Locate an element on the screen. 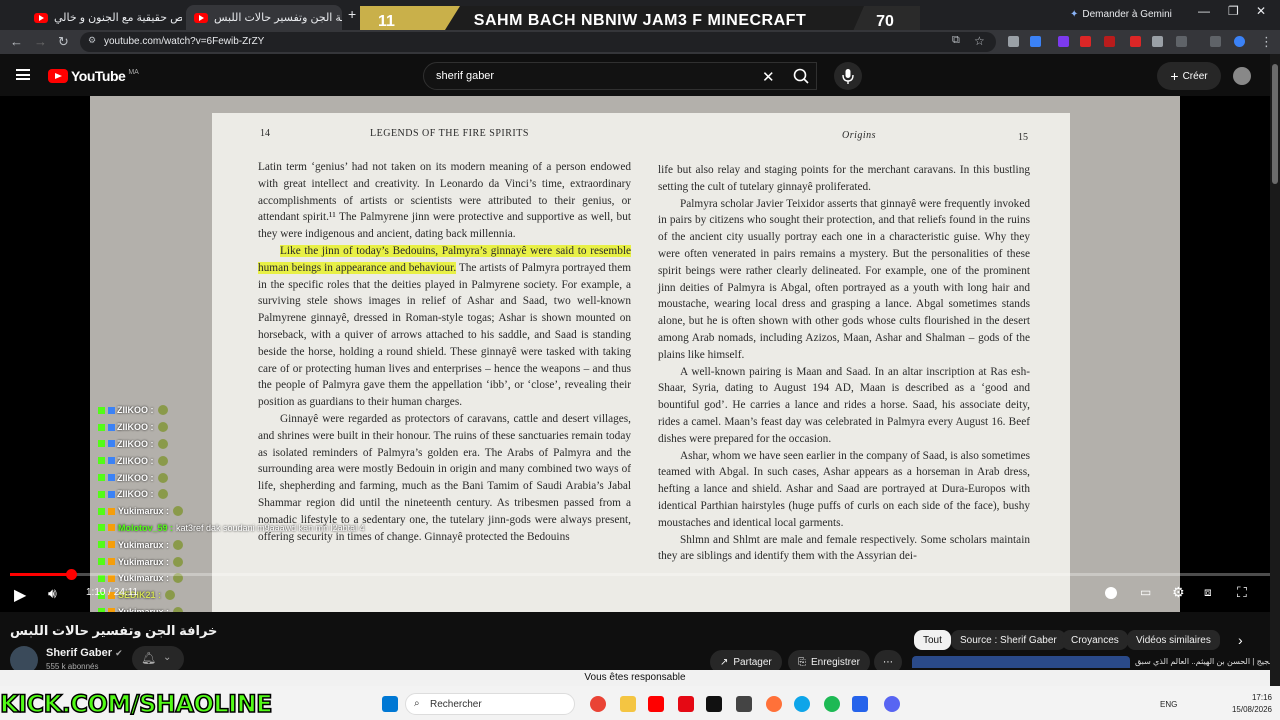  system-clock: 17:16 15/08/2026 is located at coordinates (1246, 704).